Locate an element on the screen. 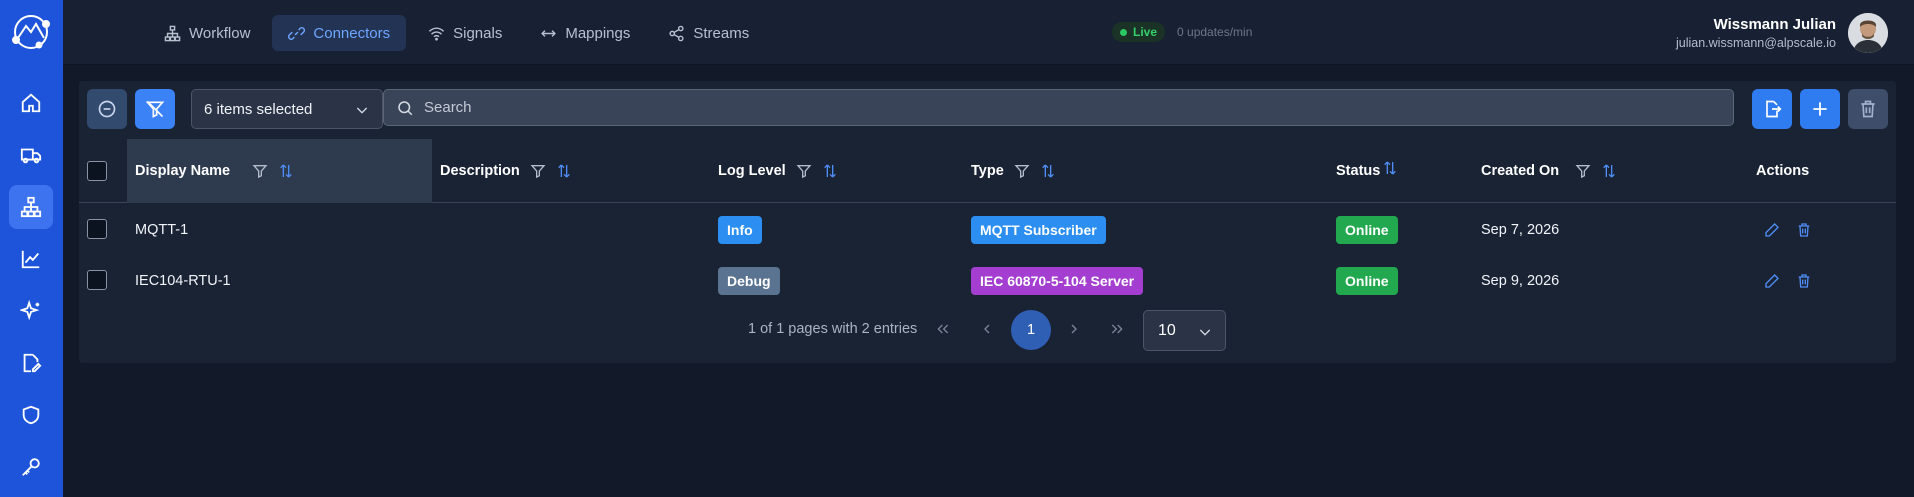 The image size is (1914, 497). truck-icon is located at coordinates (31, 156).